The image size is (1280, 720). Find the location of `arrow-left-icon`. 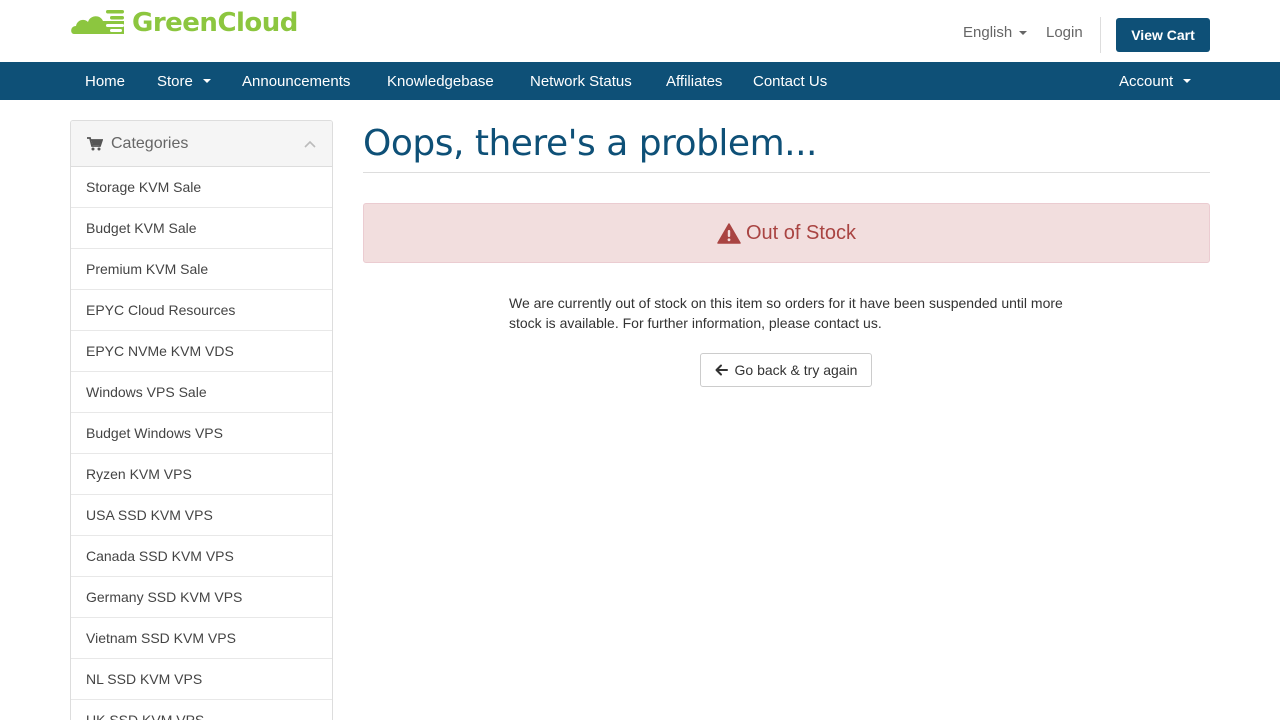

arrow-left-icon is located at coordinates (721, 370).